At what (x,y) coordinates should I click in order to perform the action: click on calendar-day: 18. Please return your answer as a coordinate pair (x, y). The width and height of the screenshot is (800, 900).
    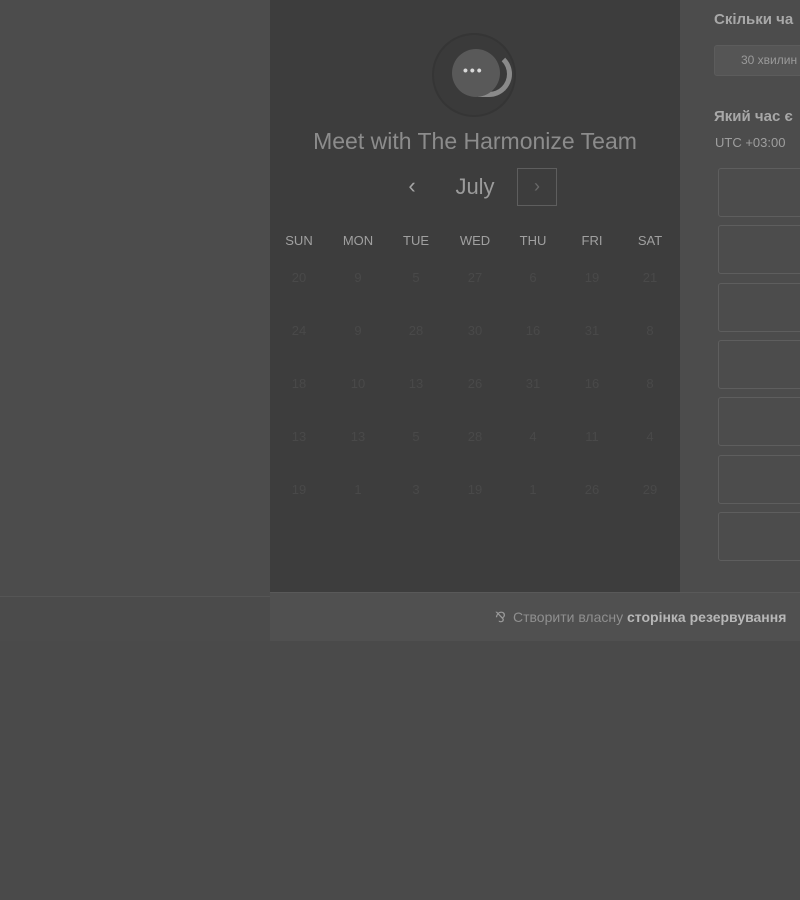
    Looking at the image, I should click on (299, 383).